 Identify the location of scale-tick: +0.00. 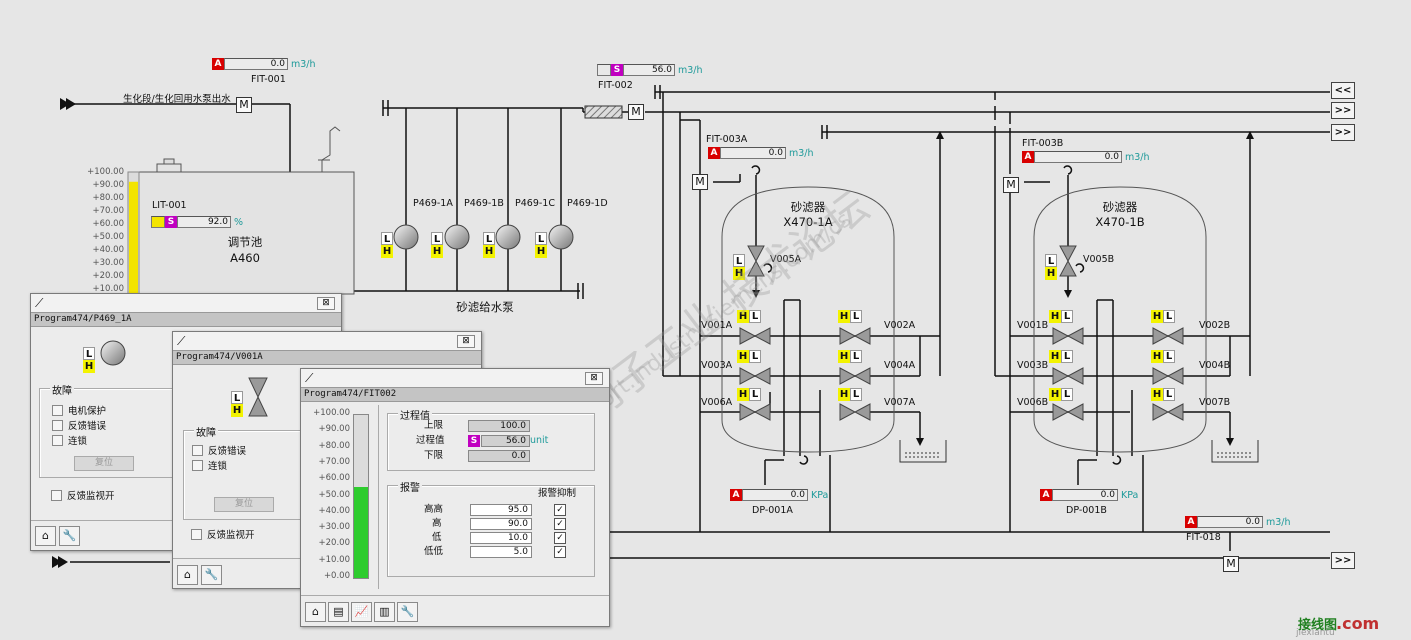
(336, 576).